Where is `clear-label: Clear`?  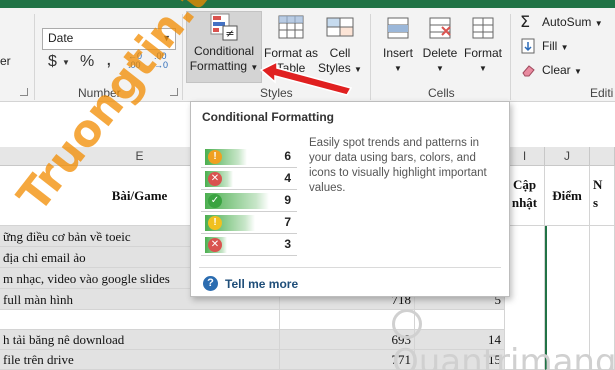
clear-label: Clear is located at coordinates (556, 70).